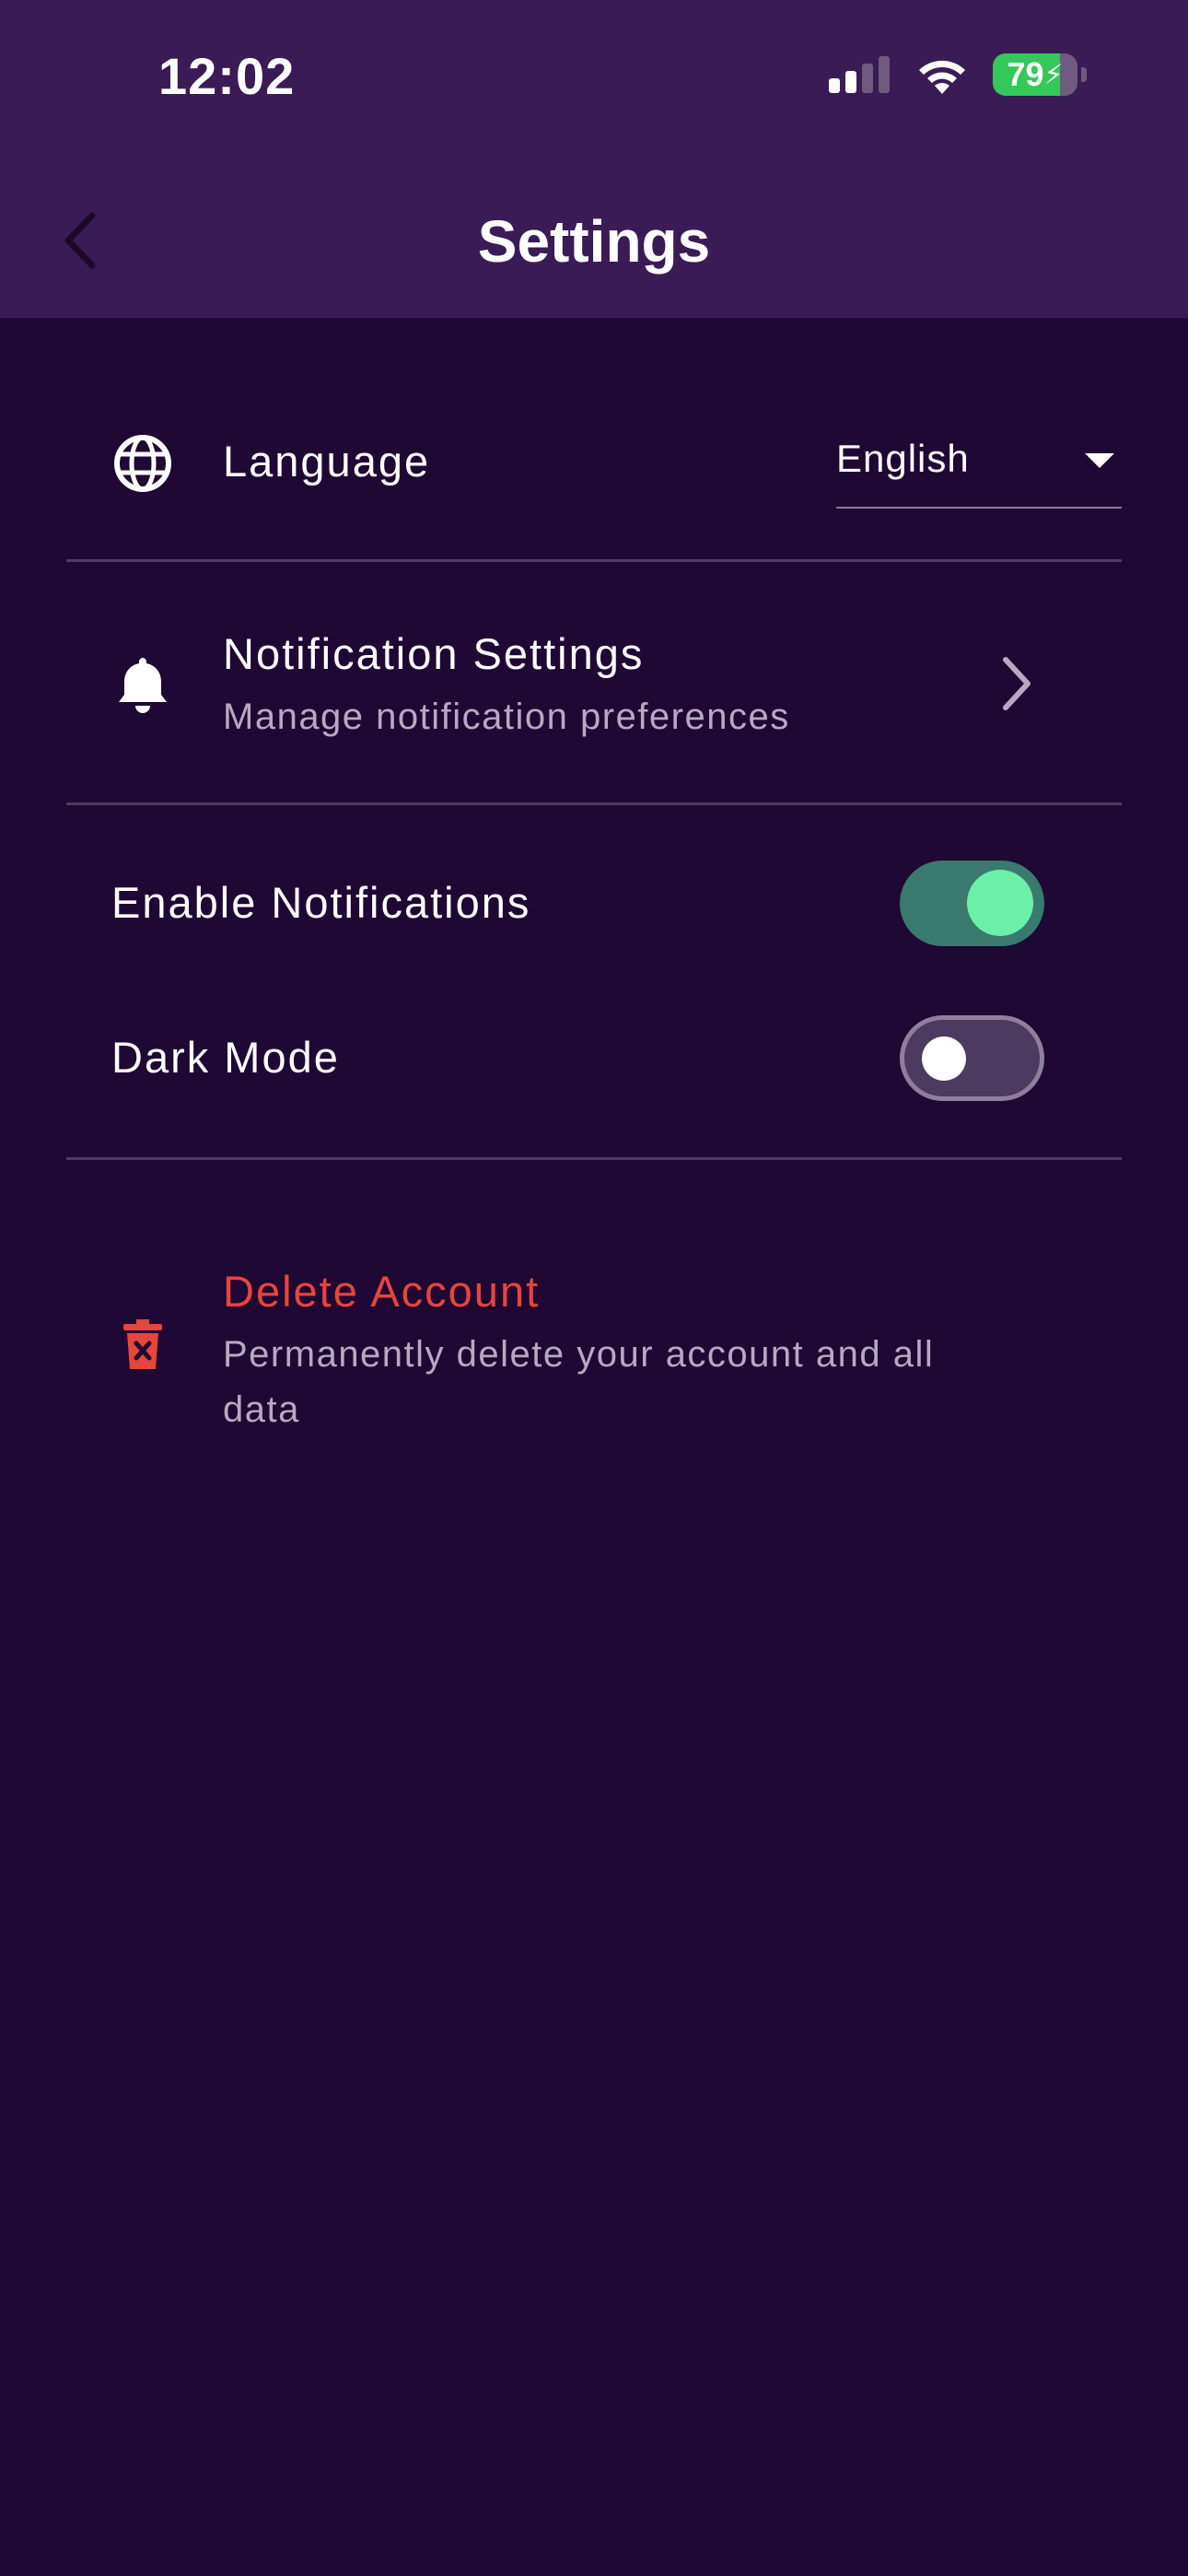 This screenshot has width=1188, height=2576. Describe the element at coordinates (903, 459) in the screenshot. I see `language-selected: English` at that location.